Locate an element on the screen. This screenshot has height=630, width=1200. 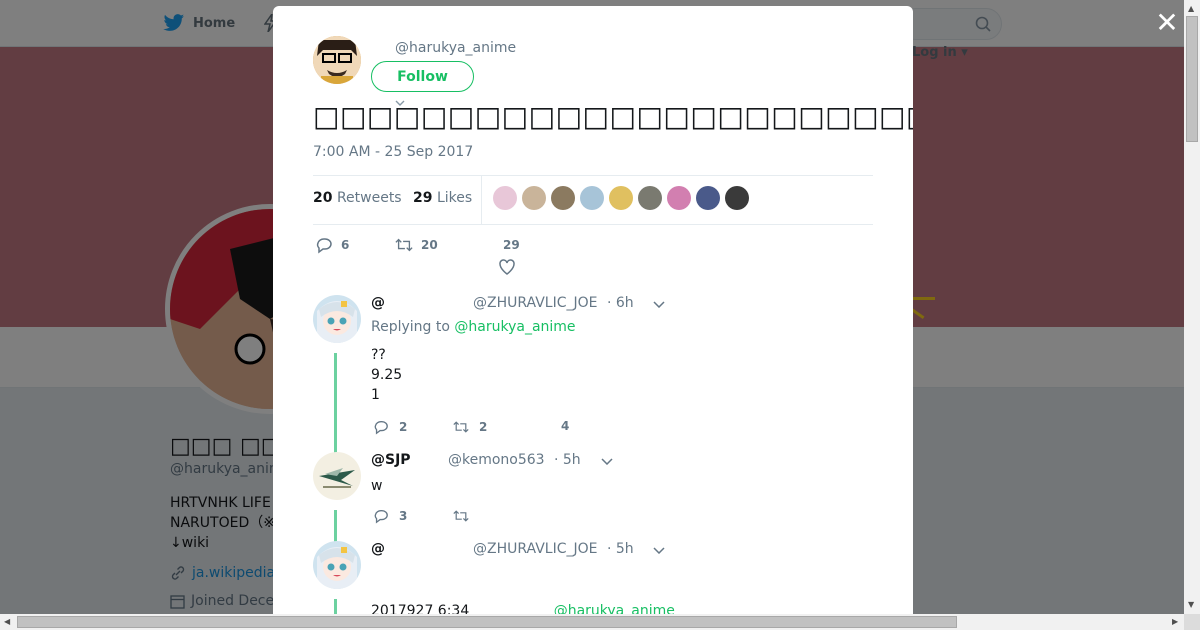
retweet-stat-count: 20 is located at coordinates (323, 198).